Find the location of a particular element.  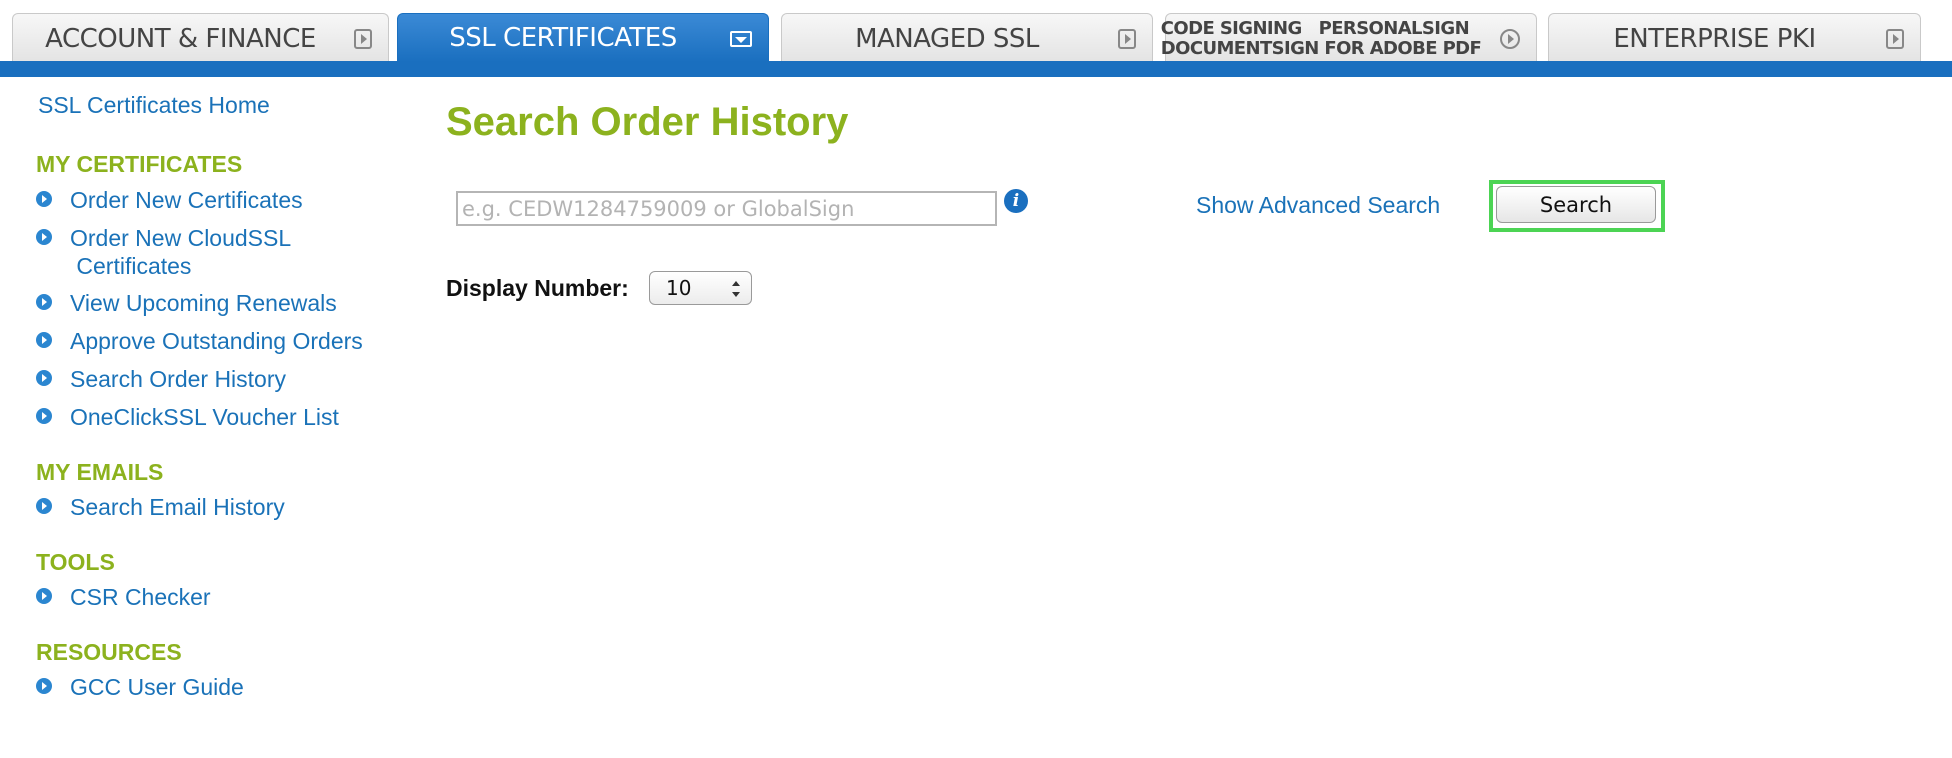

sidebar-item-label: Order New Certificates is located at coordinates (186, 200).